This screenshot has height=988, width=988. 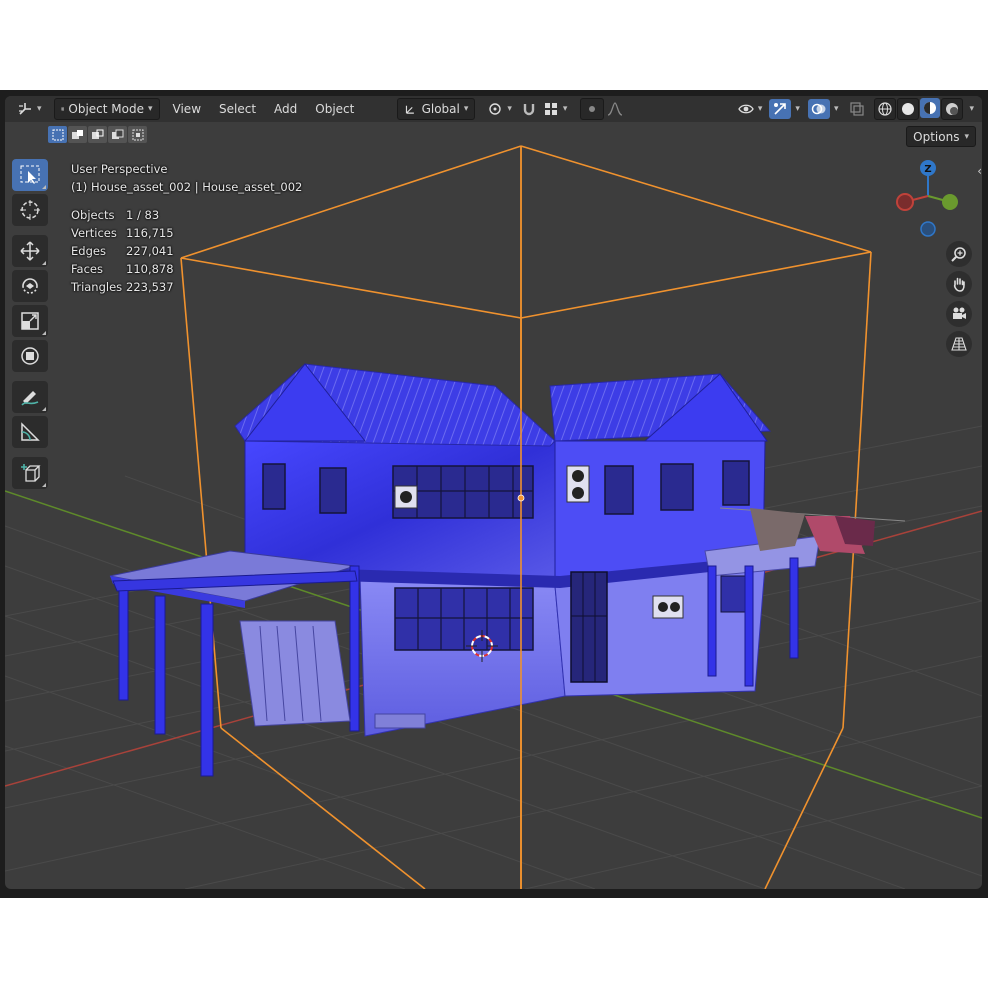 I want to click on transform-icon, so click(x=30, y=356).